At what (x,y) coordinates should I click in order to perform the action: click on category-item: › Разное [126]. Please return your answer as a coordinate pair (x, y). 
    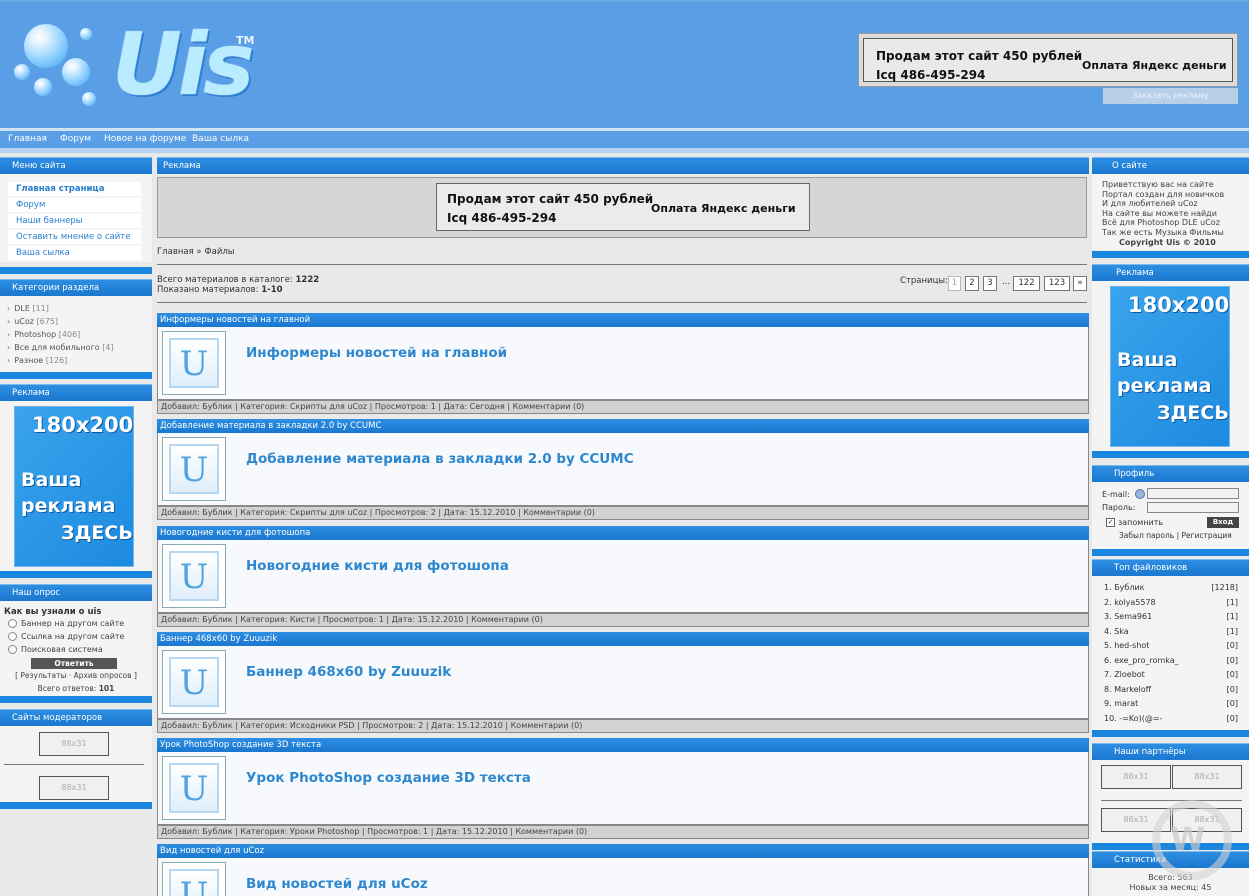
    Looking at the image, I should click on (37, 360).